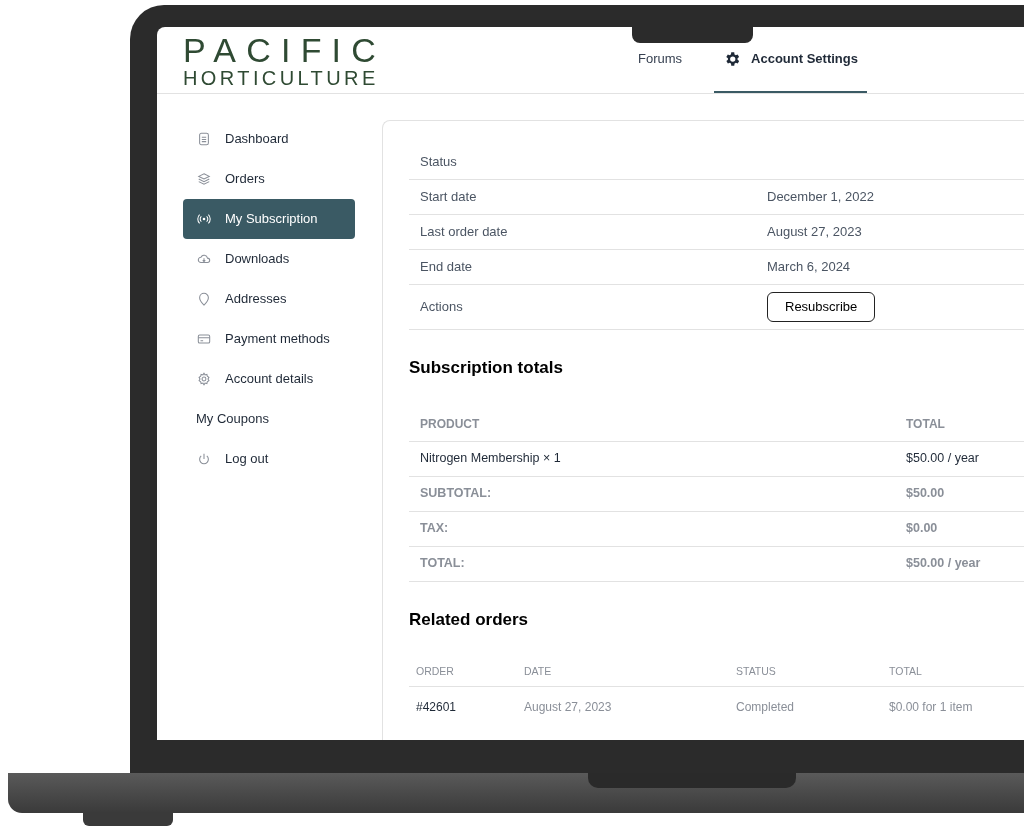 This screenshot has height=830, width=1024. I want to click on sidebar-item: Downloads, so click(269, 259).